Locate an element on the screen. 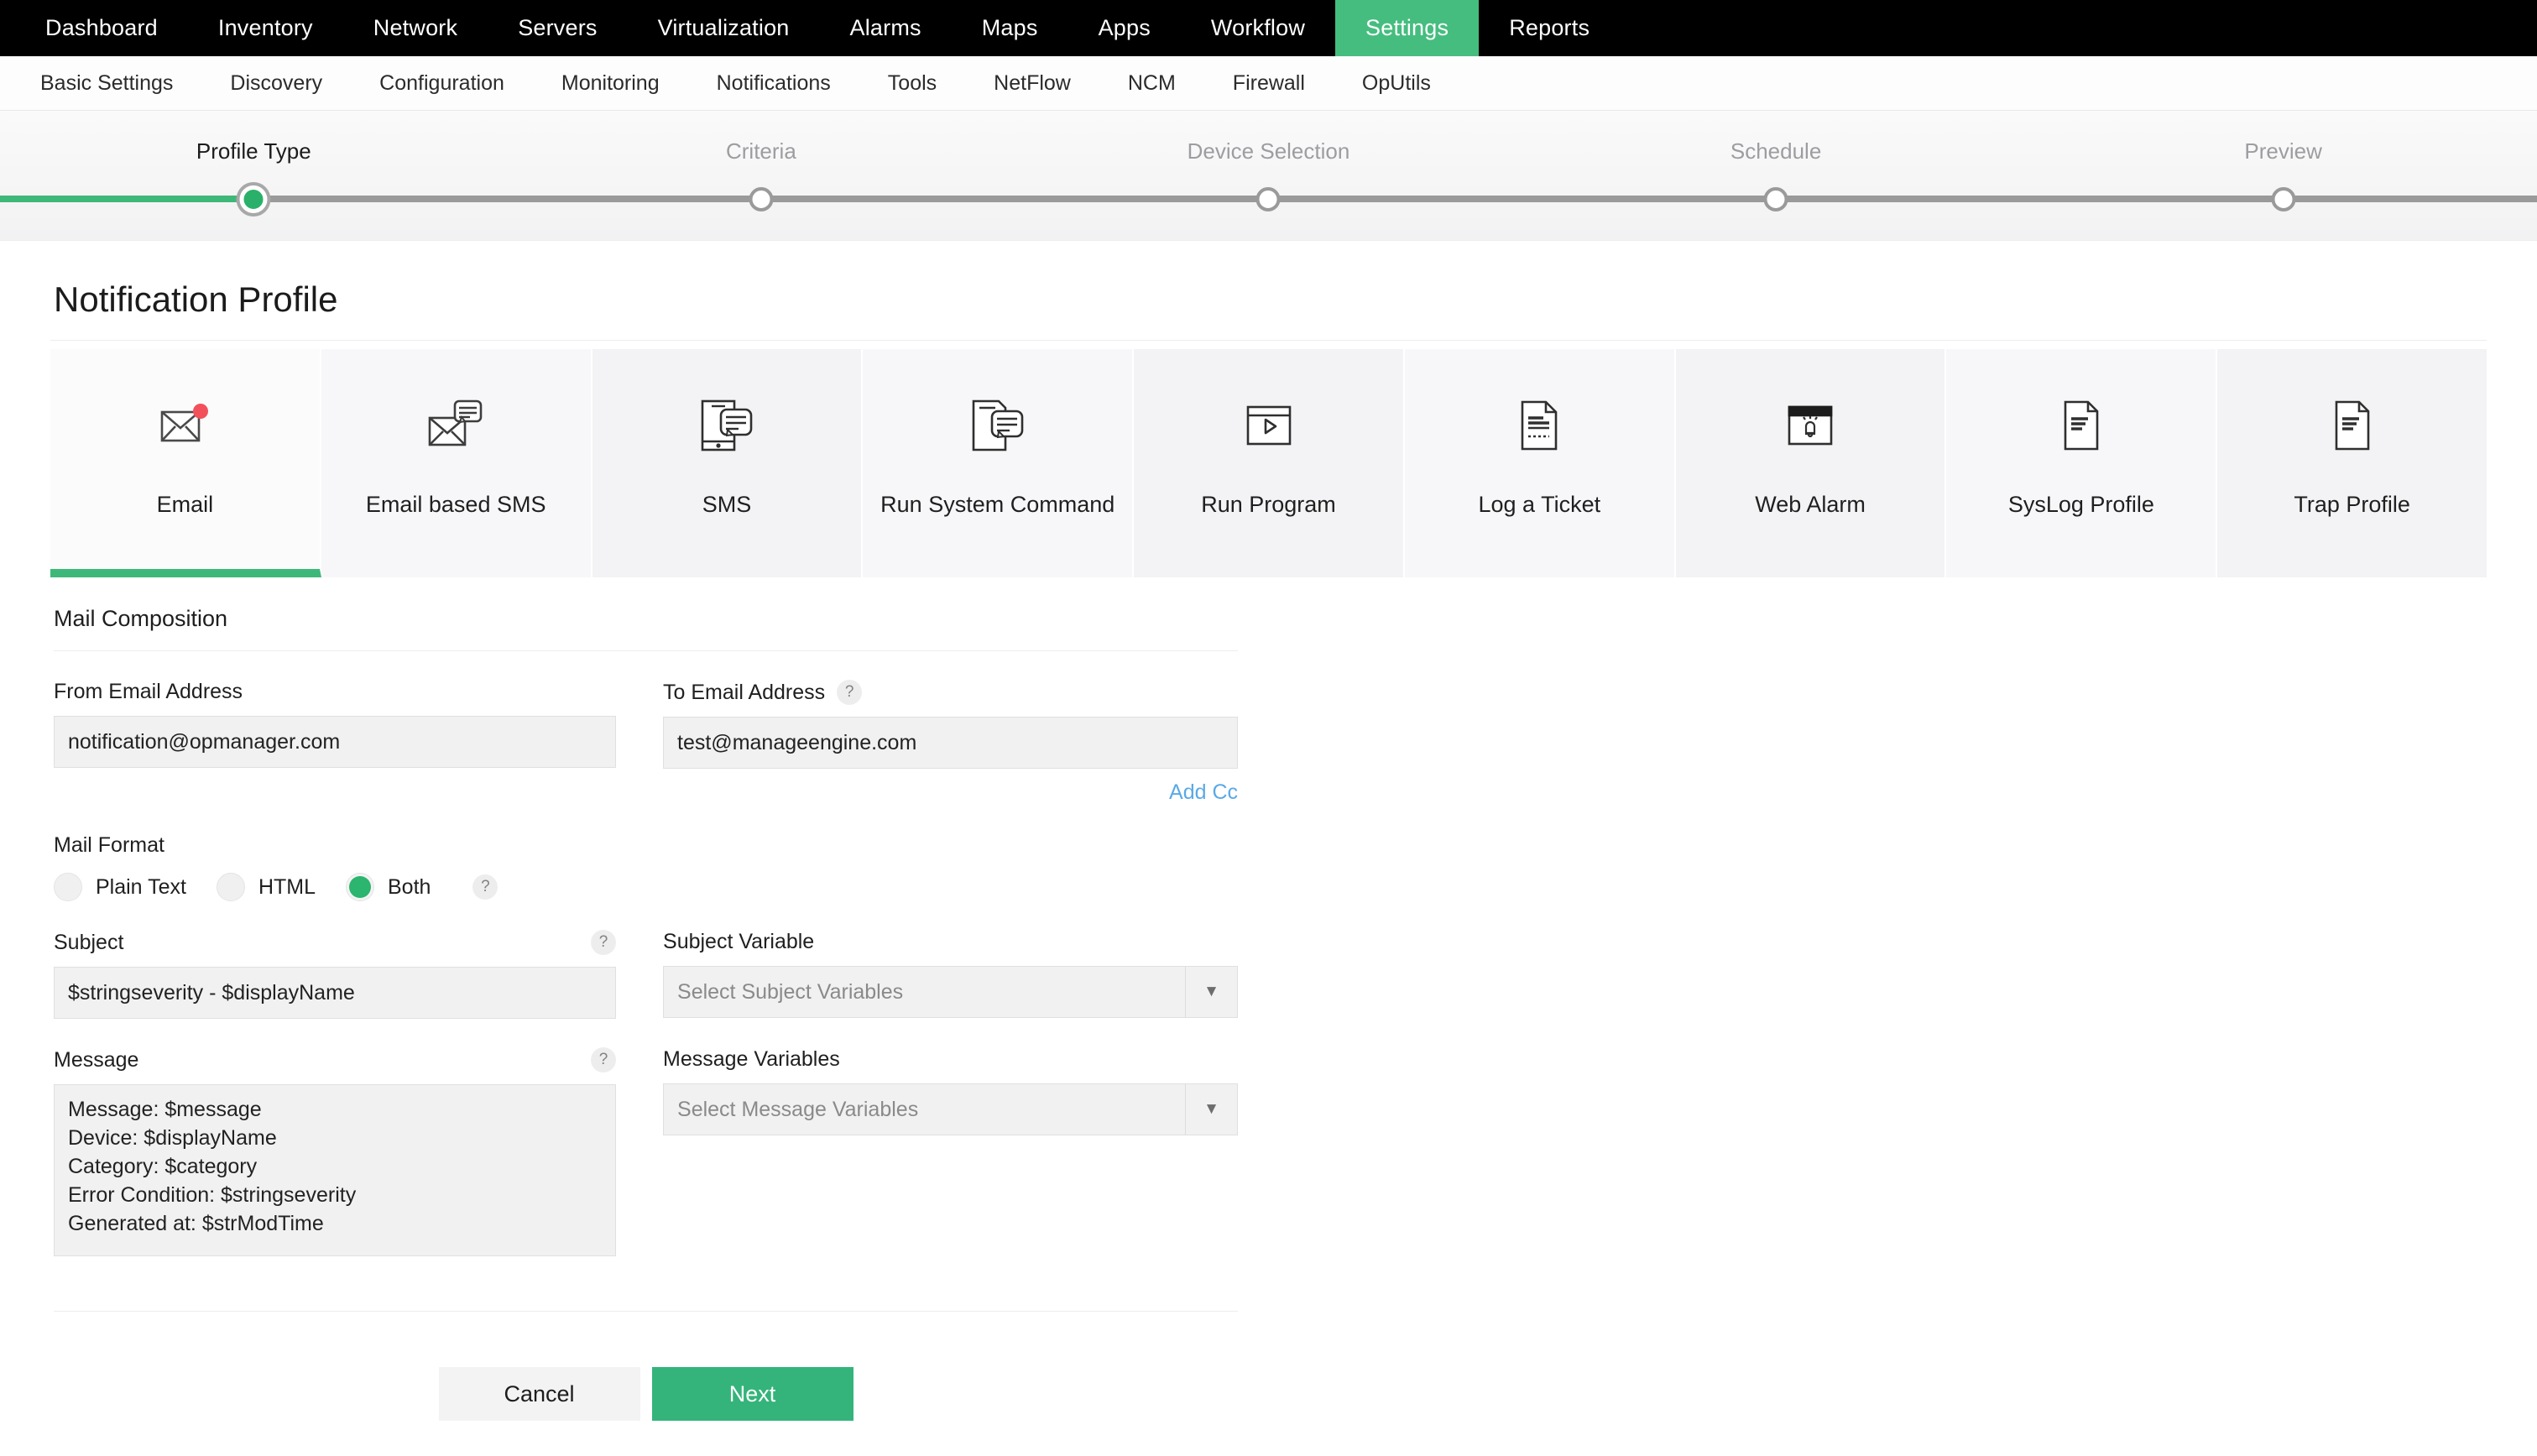  to-email-label-row: To Email Address ? is located at coordinates (951, 692).